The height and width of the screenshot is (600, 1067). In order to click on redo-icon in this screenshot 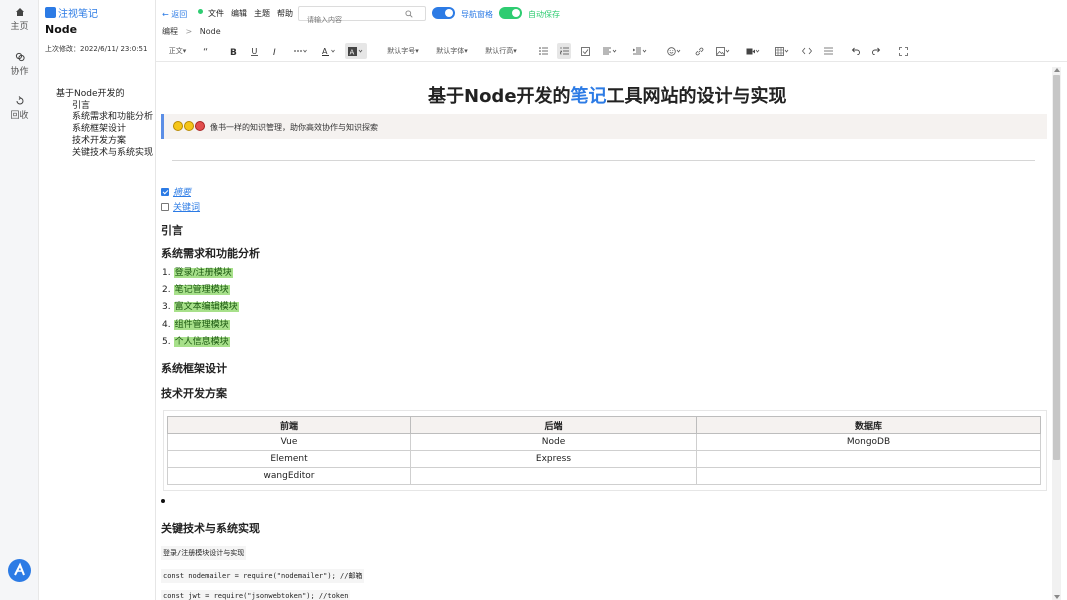, I will do `click(875, 51)`.